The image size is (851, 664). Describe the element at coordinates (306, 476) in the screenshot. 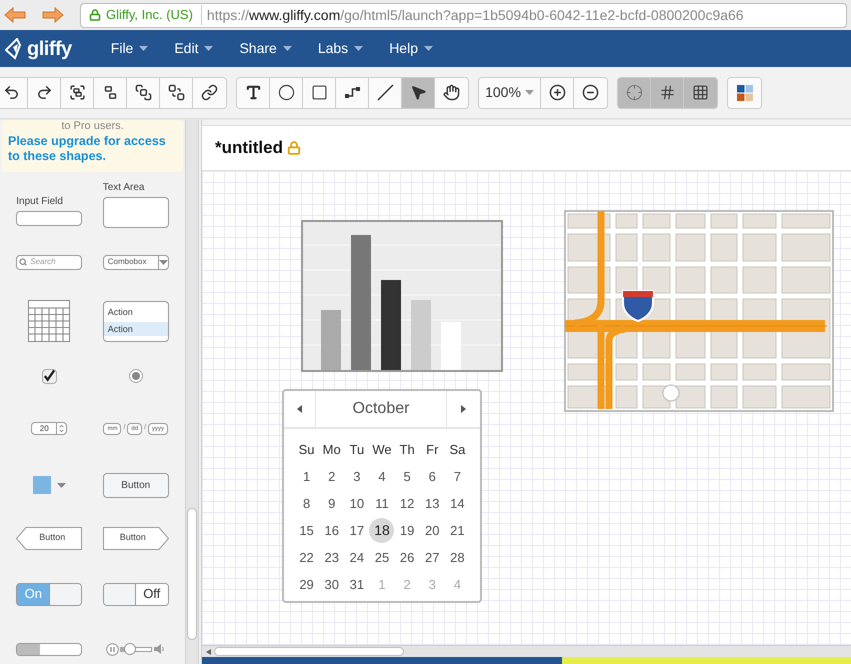

I see `calendar-day: 1` at that location.